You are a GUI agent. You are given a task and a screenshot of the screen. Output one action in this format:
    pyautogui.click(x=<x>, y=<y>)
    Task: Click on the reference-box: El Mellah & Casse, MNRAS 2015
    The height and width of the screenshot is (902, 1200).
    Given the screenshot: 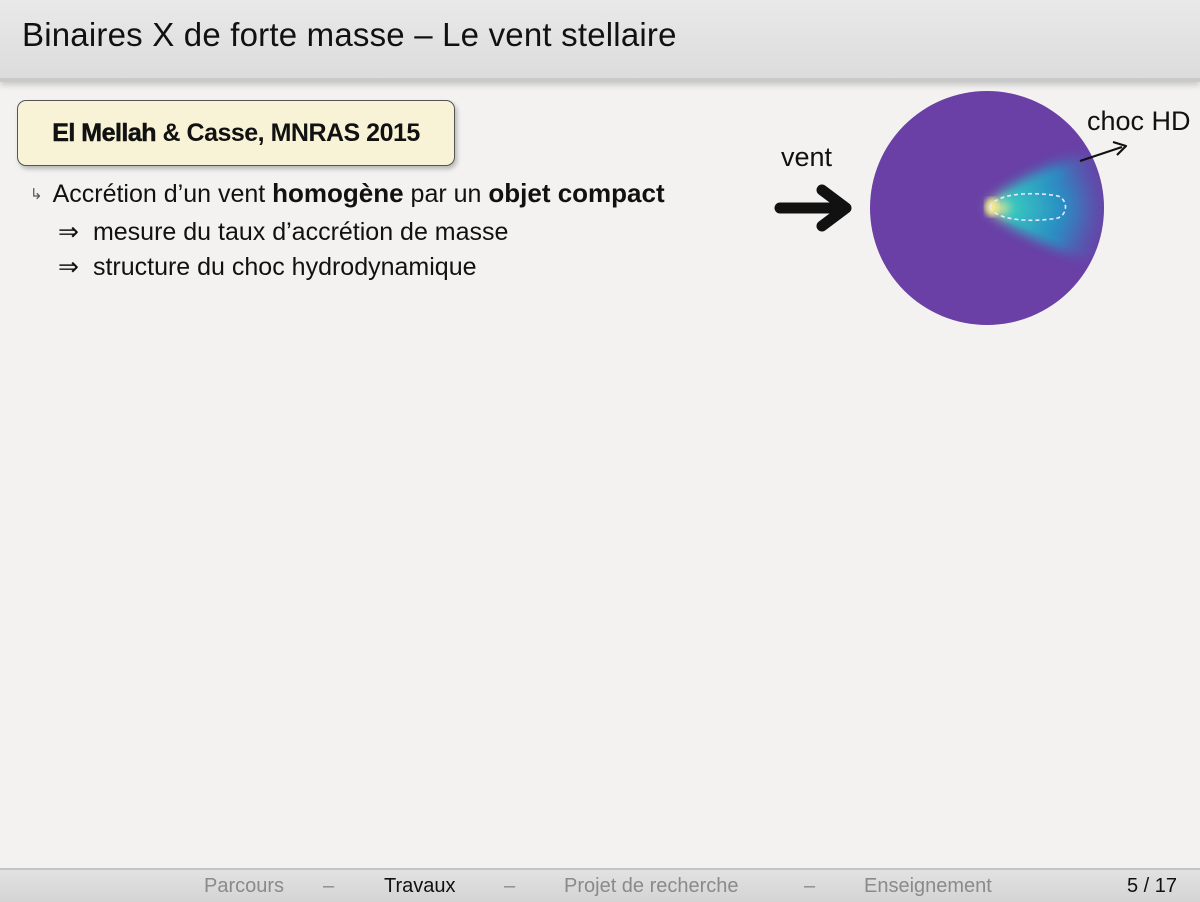 What is the action you would take?
    pyautogui.click(x=236, y=133)
    